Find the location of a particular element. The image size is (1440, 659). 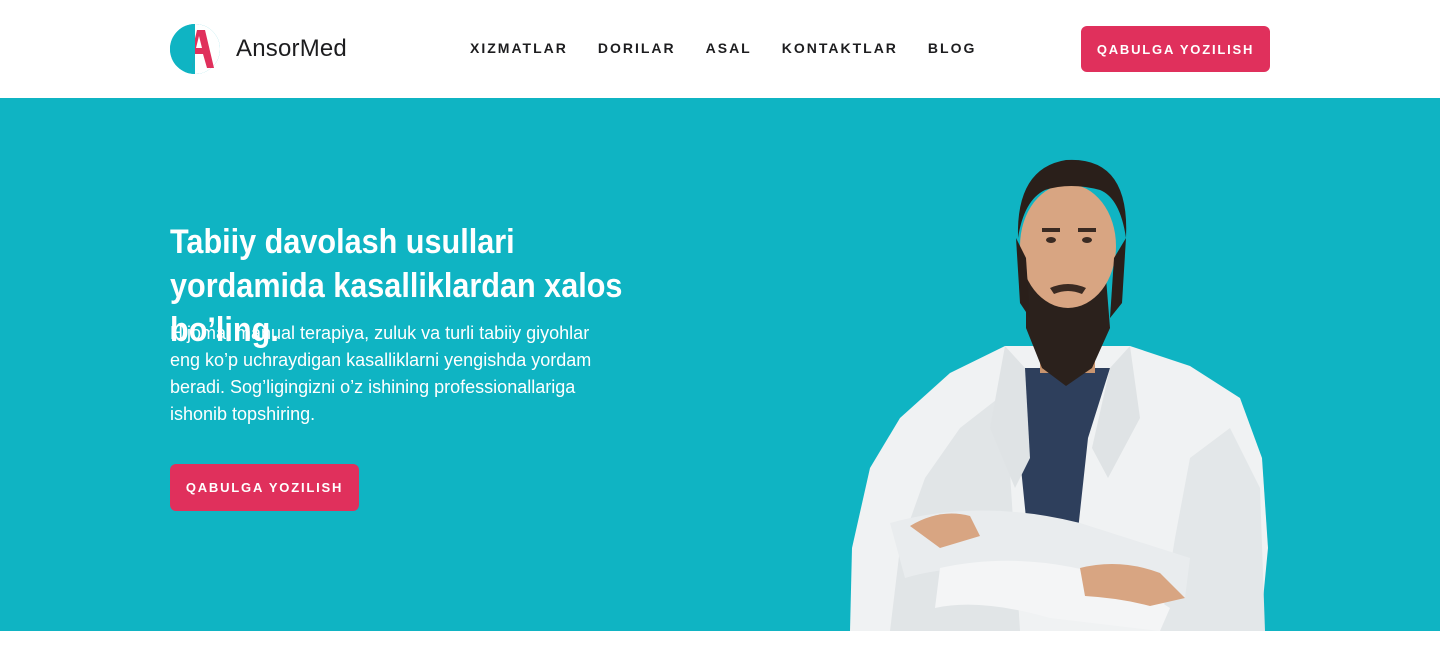

nav-item-dorilar: DORILAR is located at coordinates (637, 48).